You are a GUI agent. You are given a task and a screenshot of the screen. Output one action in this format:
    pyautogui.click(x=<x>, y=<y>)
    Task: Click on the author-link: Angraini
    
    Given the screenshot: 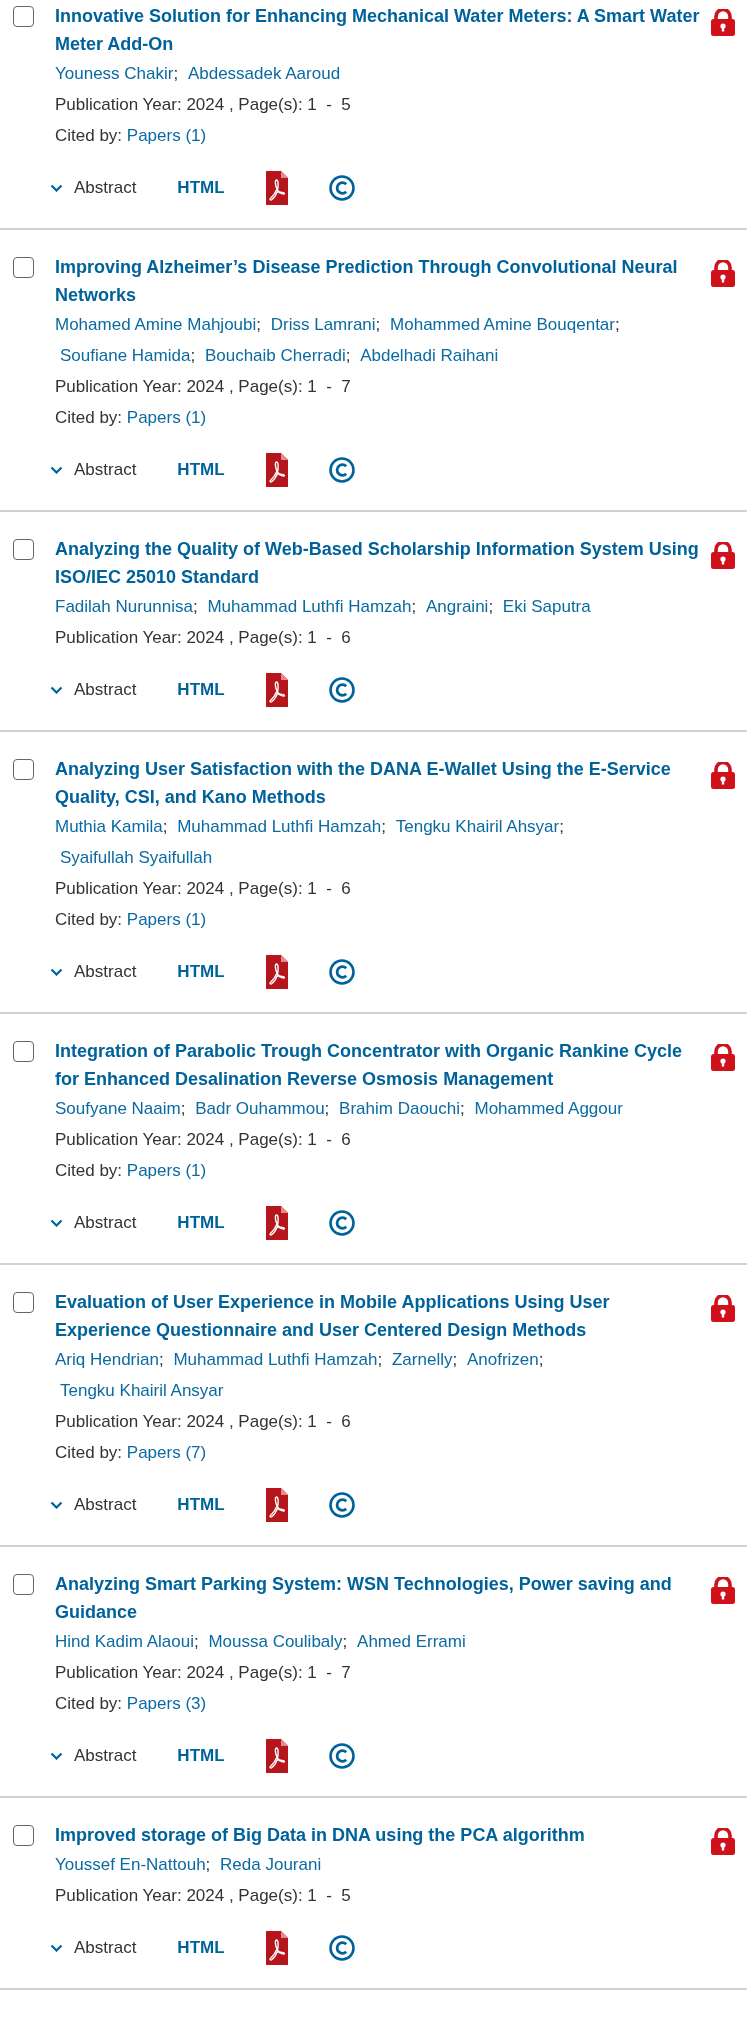 What is the action you would take?
    pyautogui.click(x=457, y=606)
    